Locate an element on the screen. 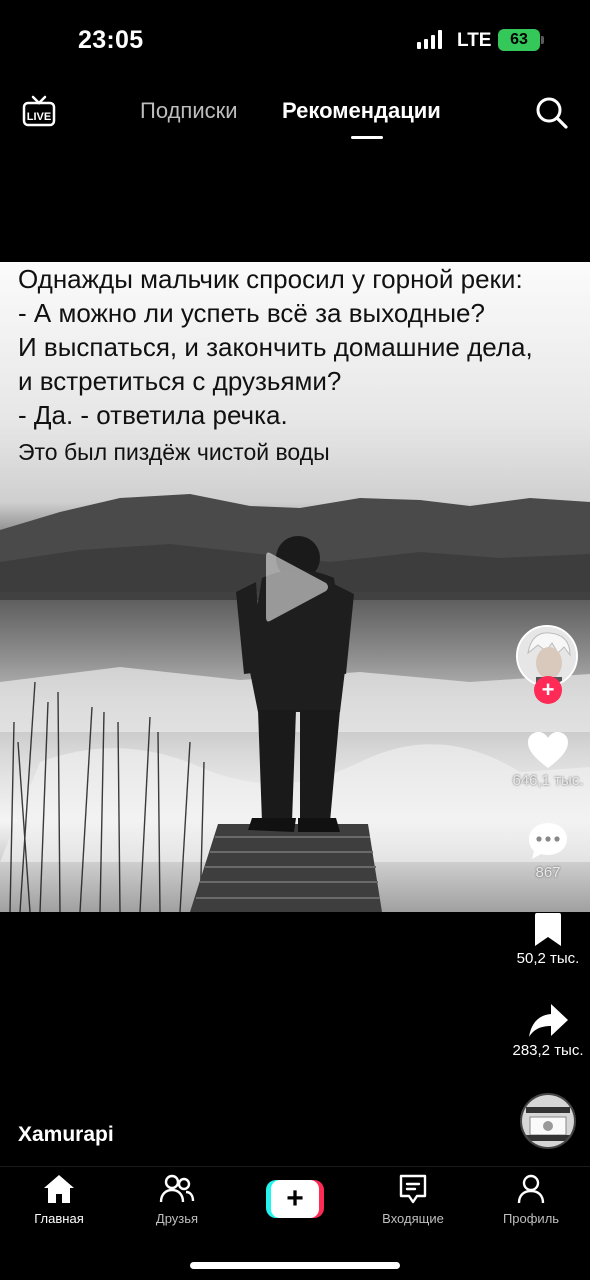 Image resolution: width=590 pixels, height=1280 pixels. tab-recommendations: Рекомендации is located at coordinates (361, 111).